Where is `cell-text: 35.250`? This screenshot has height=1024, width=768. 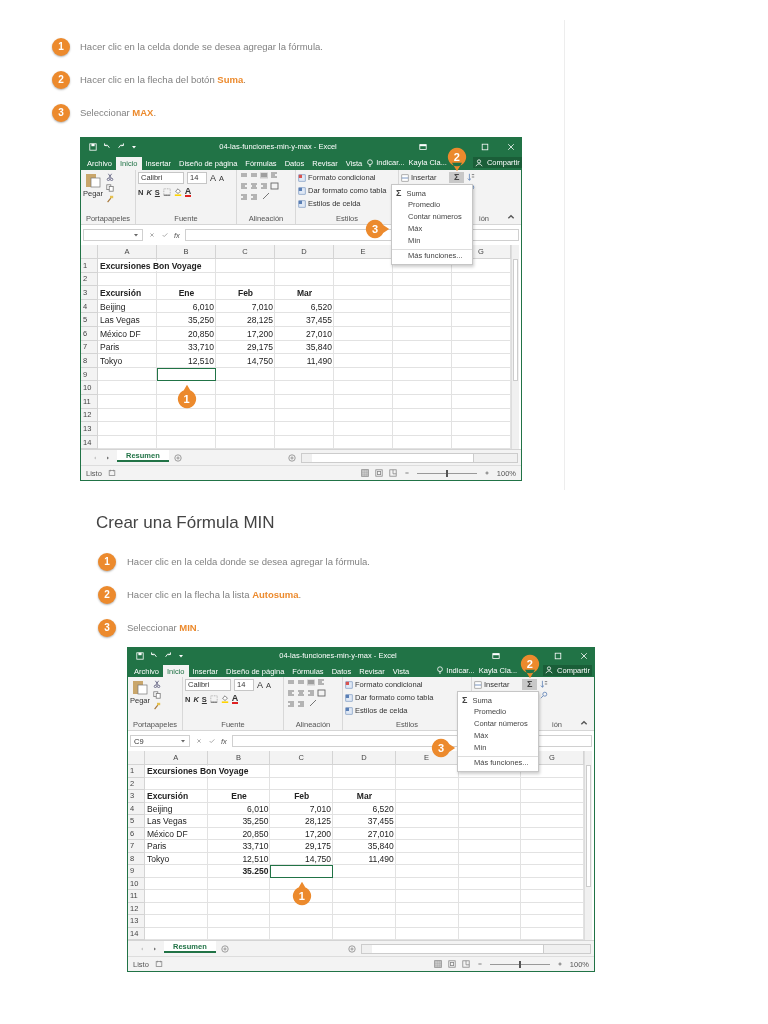 cell-text: 35.250 is located at coordinates (255, 871).